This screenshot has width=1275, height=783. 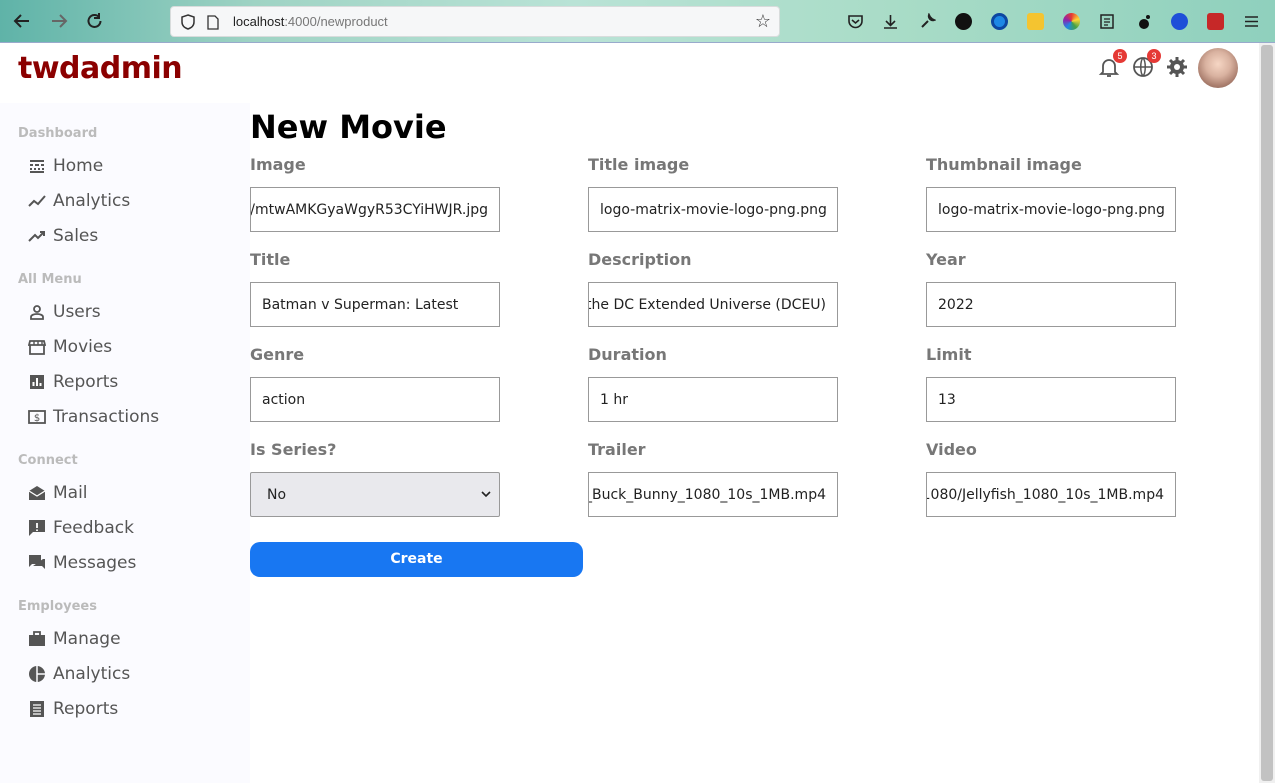 I want to click on genre-label: Genre, so click(x=277, y=354).